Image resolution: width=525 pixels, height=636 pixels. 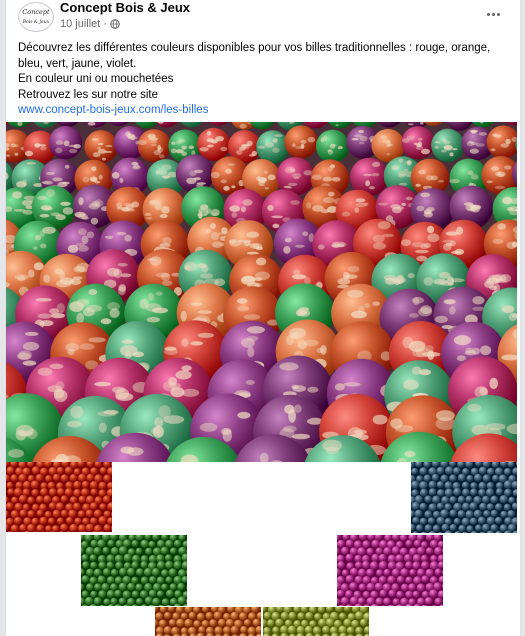 I want to click on post-text-line: Retrouvez les sur notre site, so click(x=88, y=94).